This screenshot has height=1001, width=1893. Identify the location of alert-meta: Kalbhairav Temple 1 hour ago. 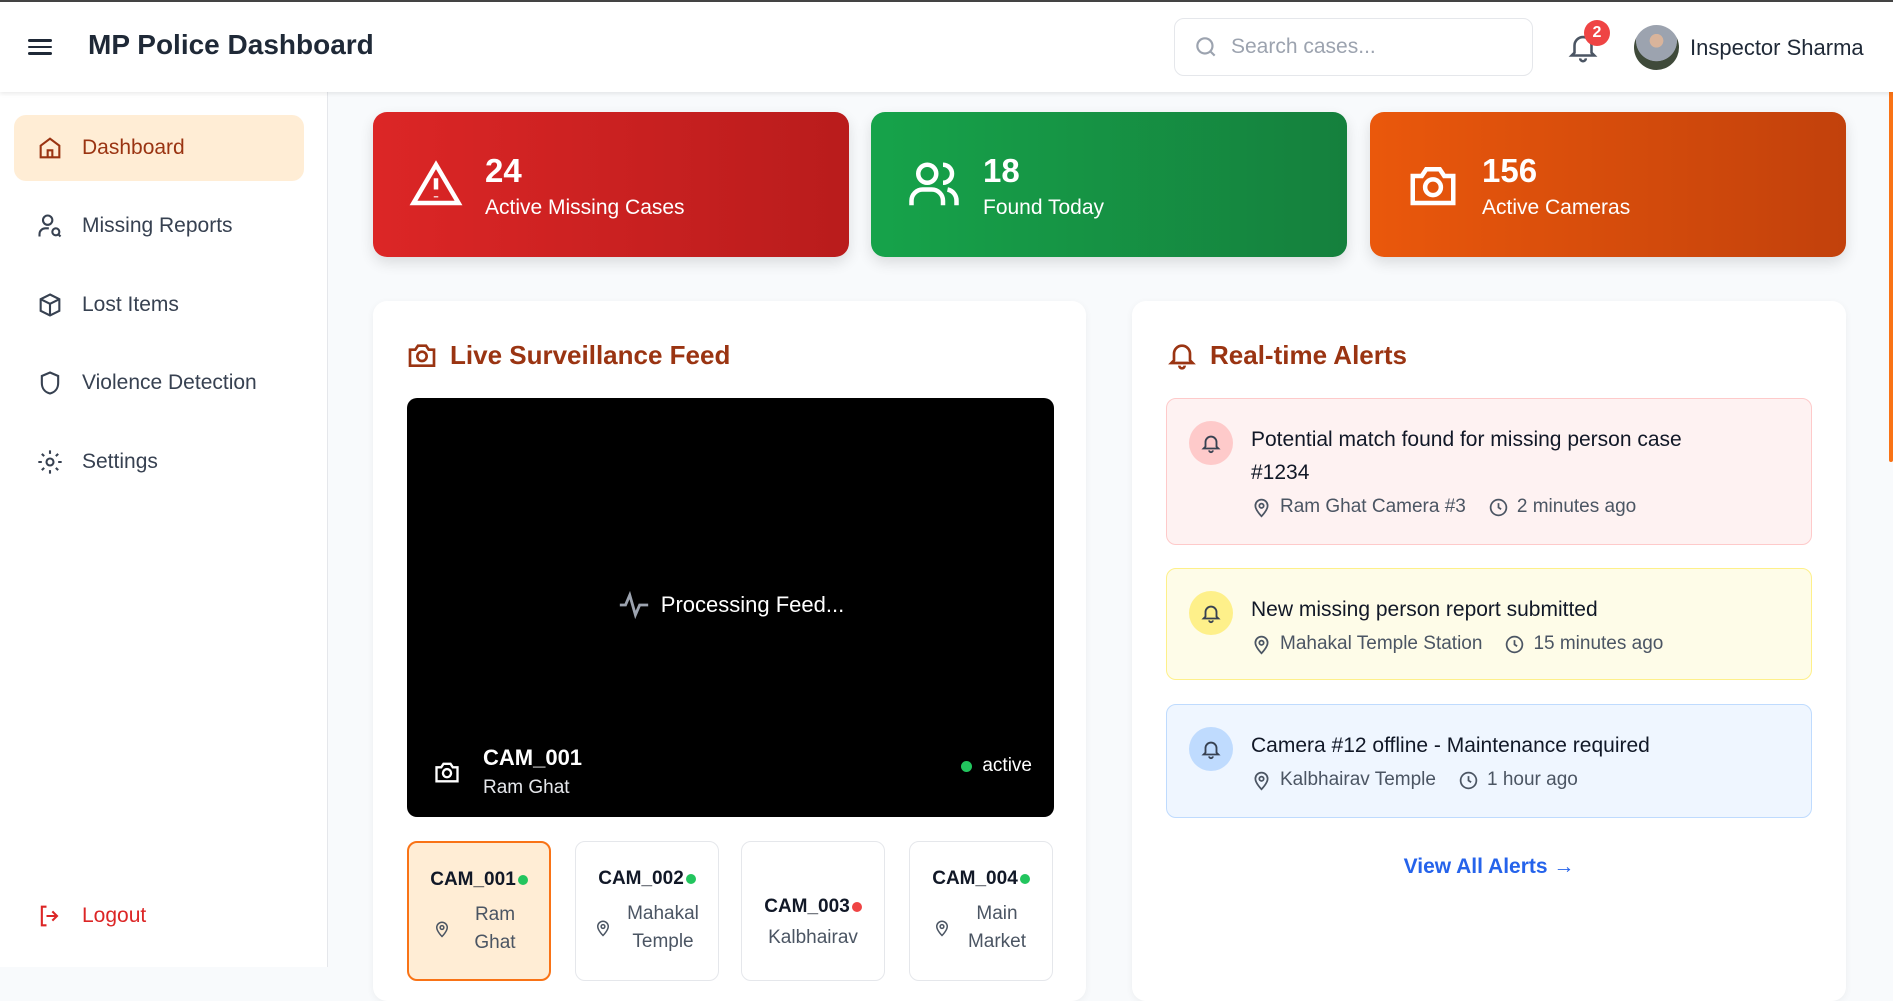
(1414, 780).